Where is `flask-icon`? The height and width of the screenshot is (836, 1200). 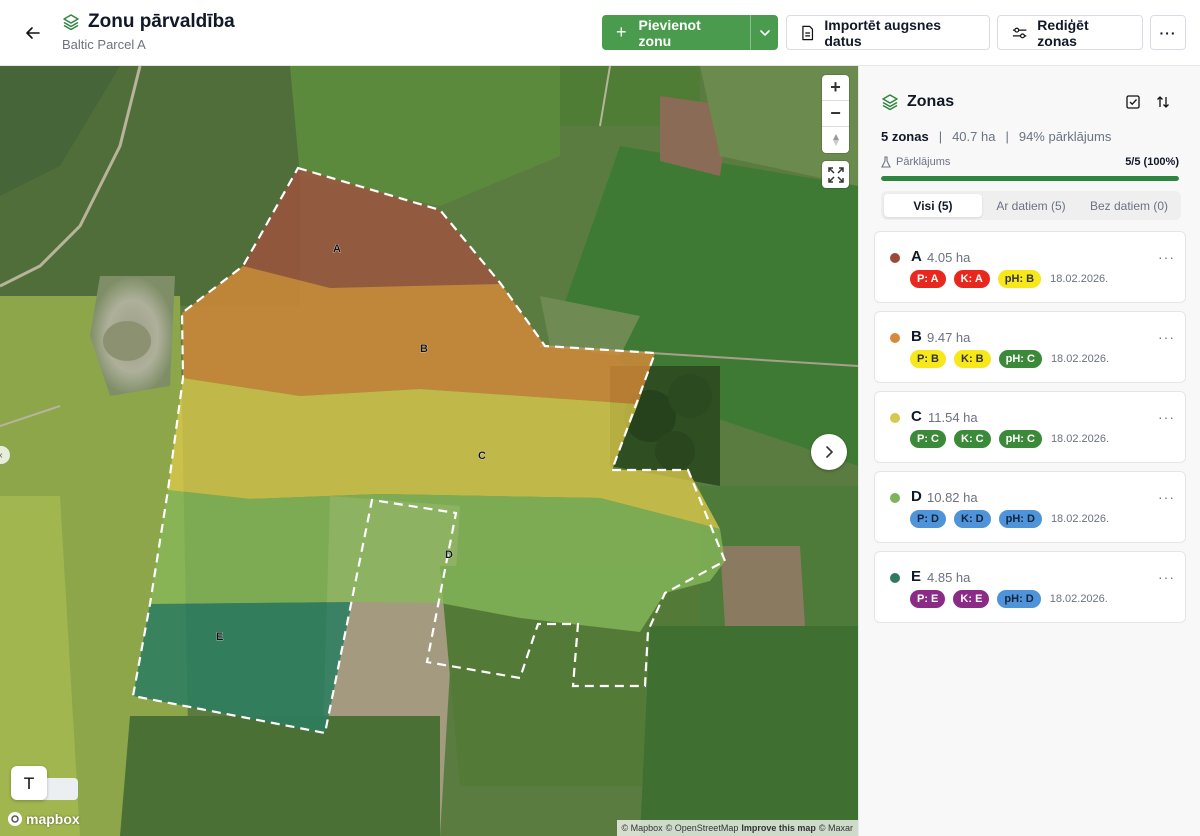 flask-icon is located at coordinates (886, 162).